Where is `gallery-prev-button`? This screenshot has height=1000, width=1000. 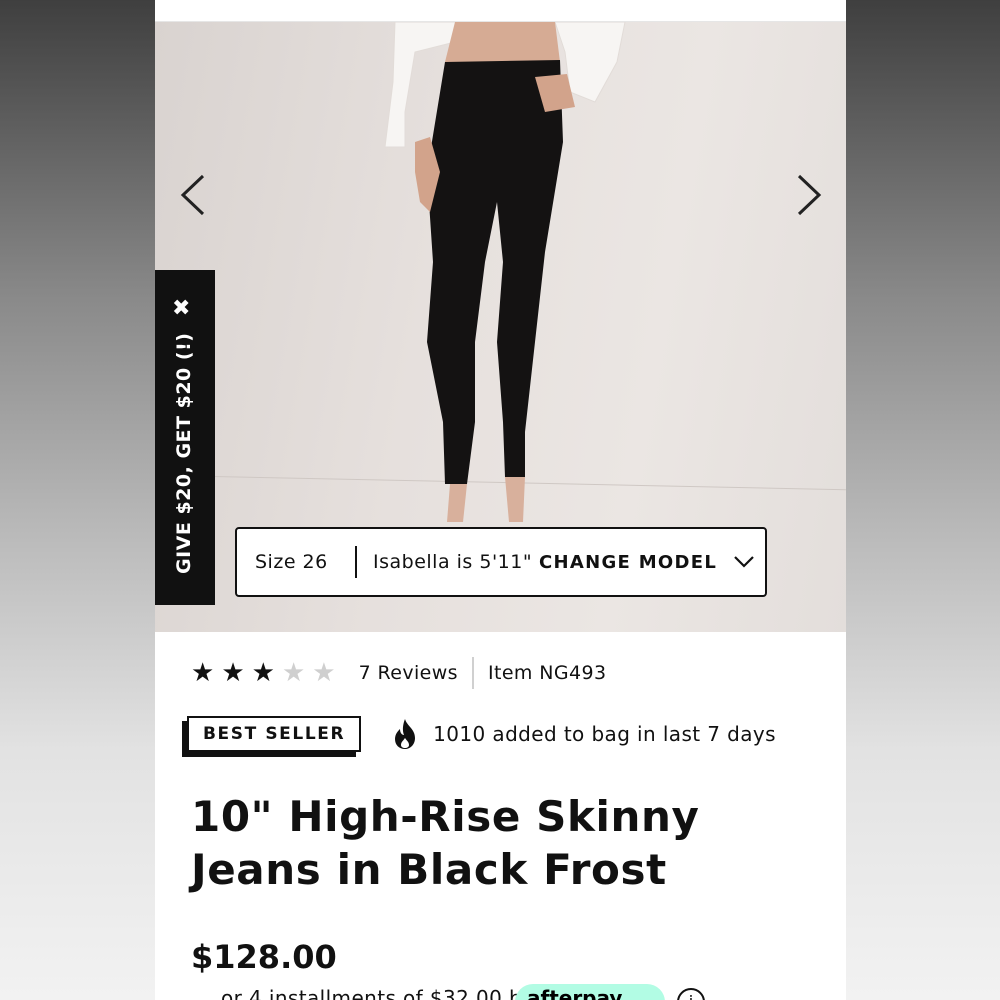
gallery-prev-button is located at coordinates (193, 195).